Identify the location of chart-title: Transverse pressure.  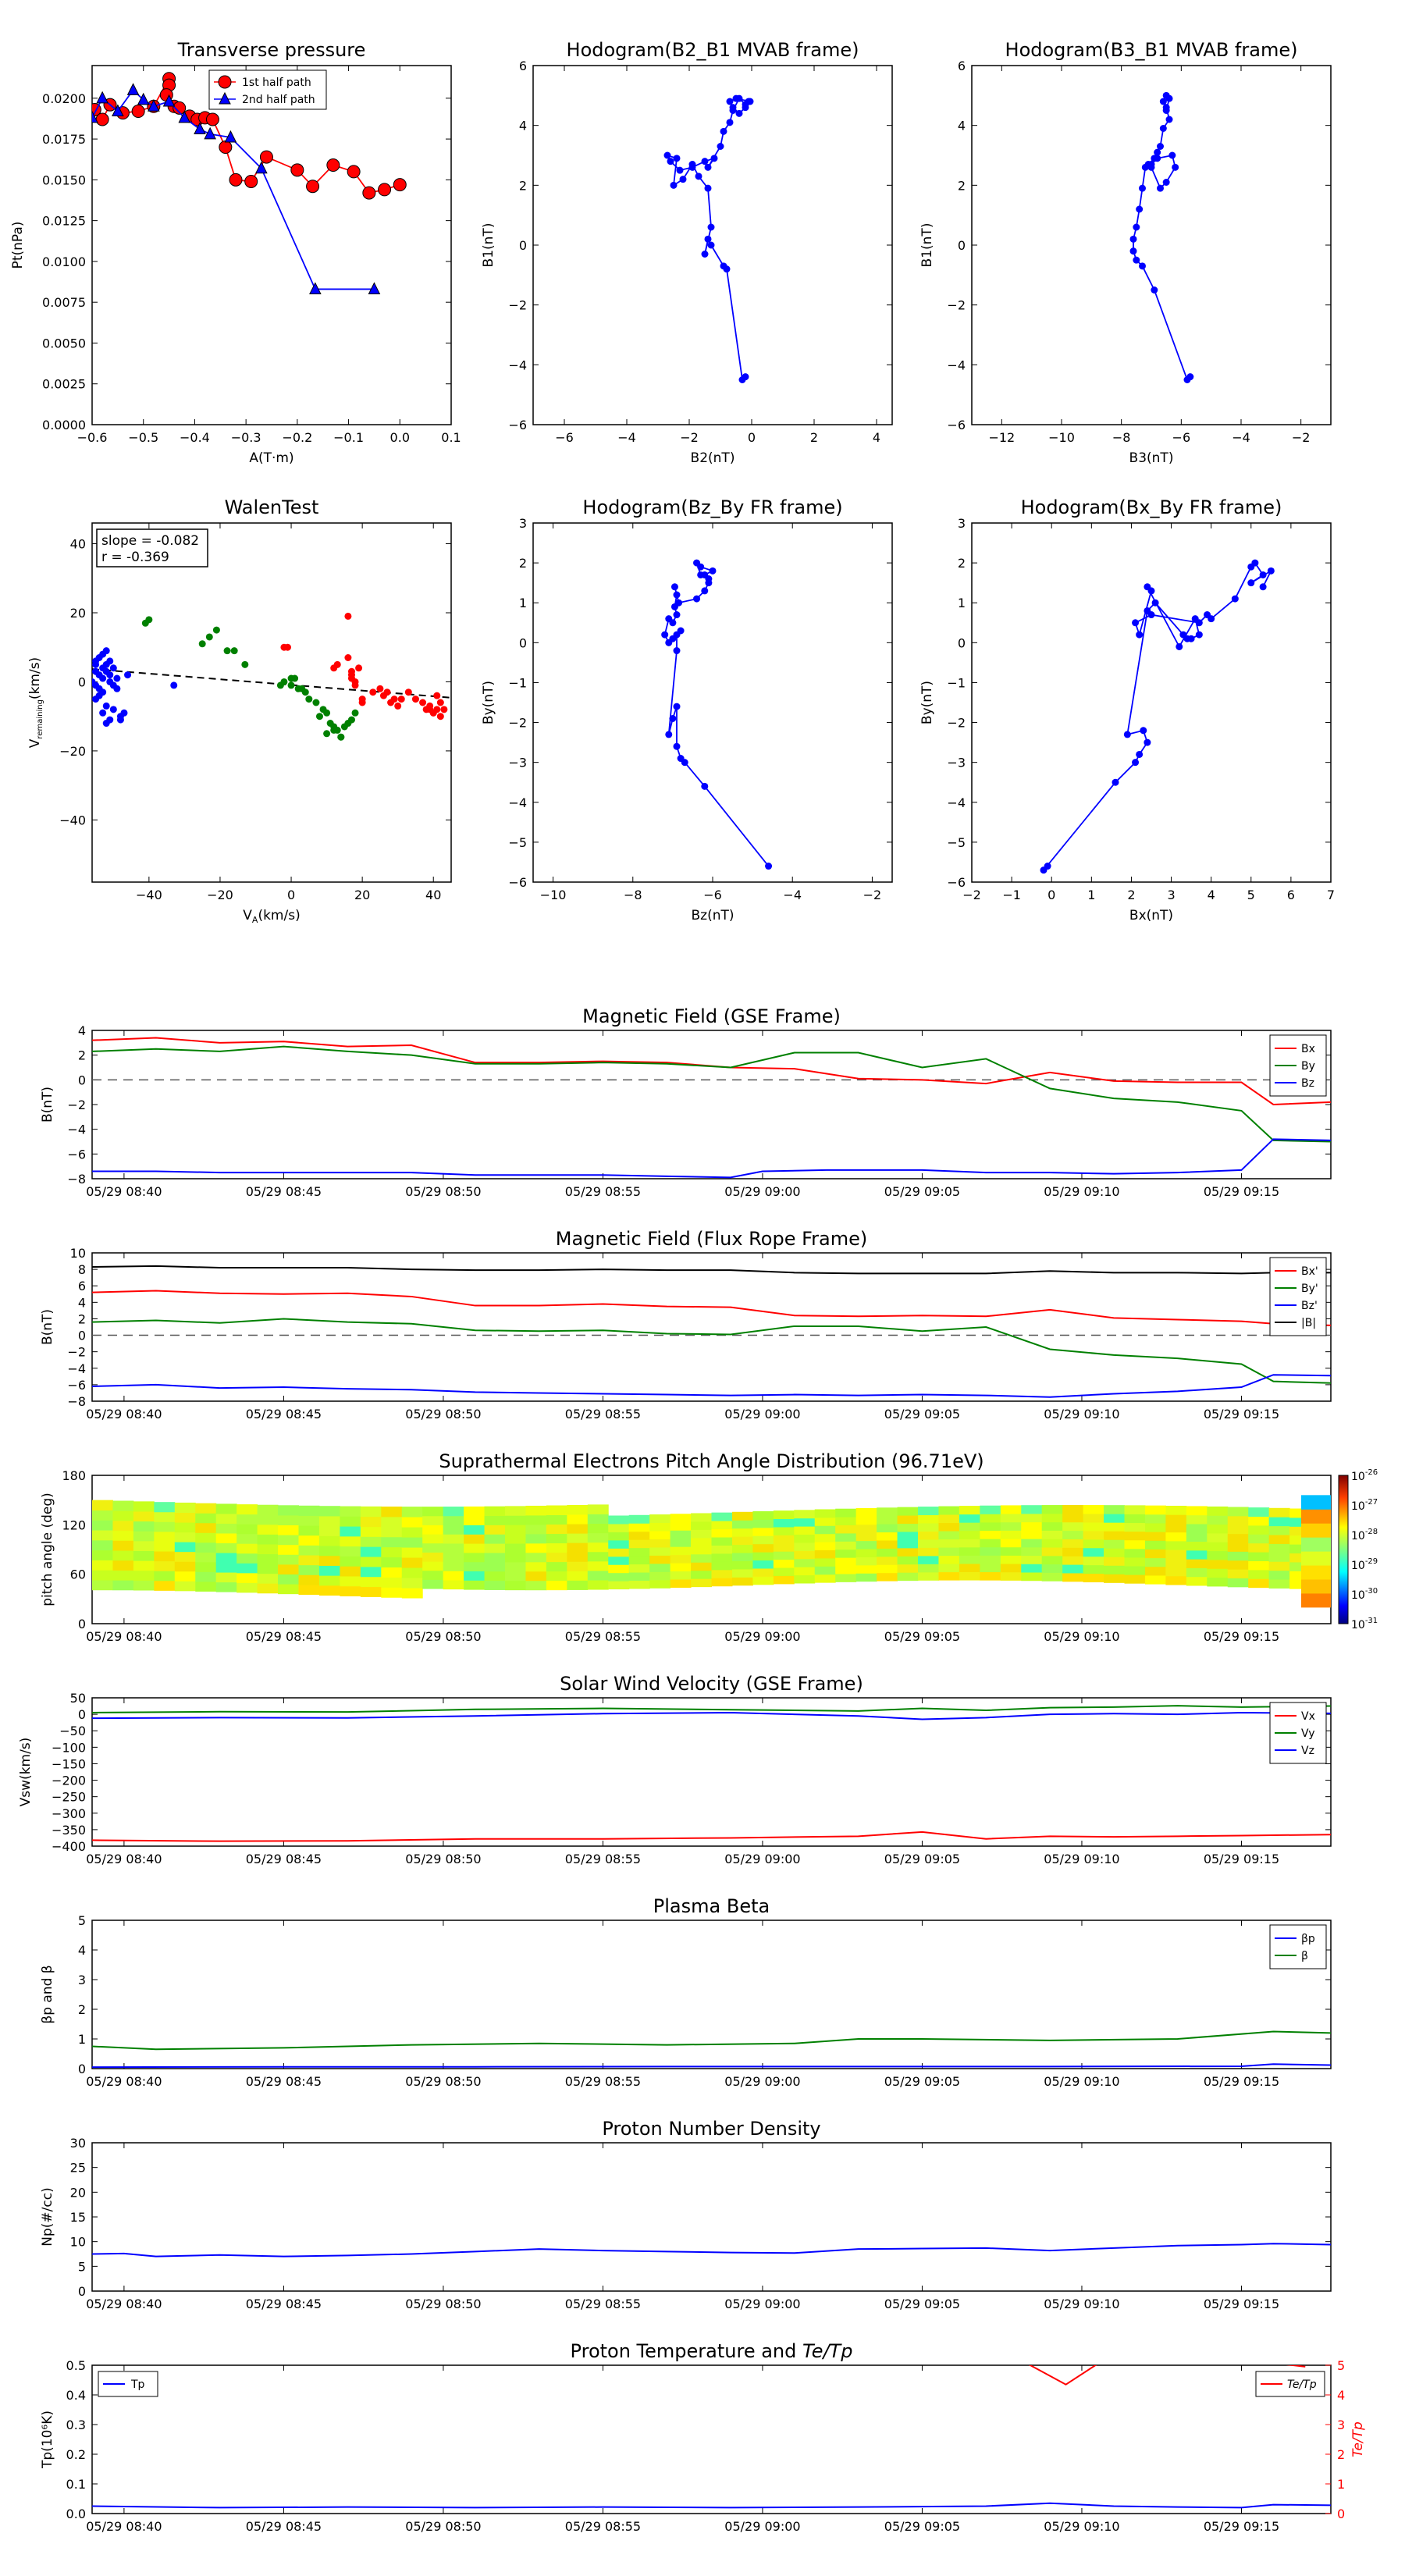
(271, 50).